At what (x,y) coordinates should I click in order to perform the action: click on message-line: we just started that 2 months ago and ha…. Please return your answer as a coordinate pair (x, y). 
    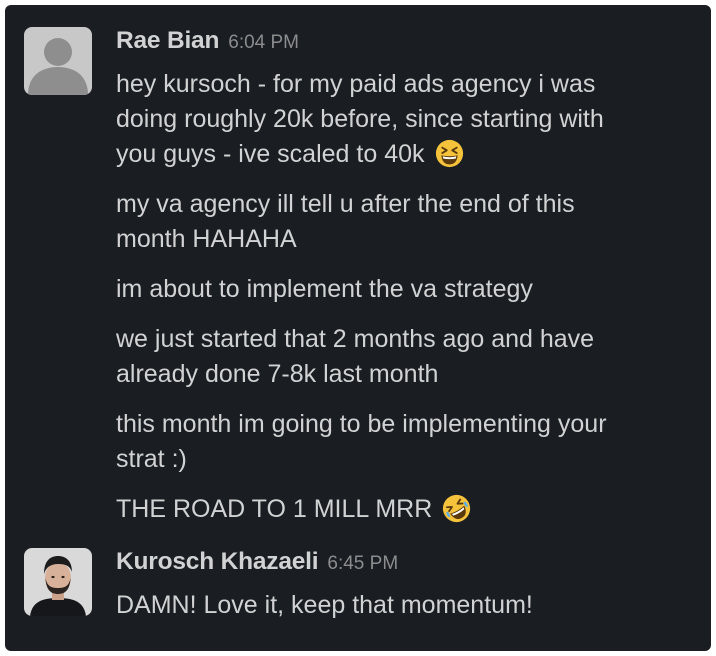
    Looking at the image, I should click on (355, 339).